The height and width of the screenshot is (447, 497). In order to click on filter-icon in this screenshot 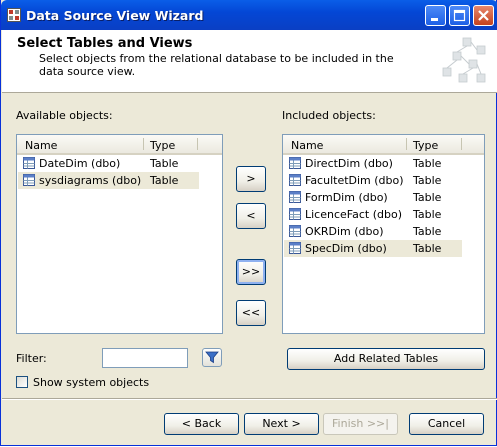, I will do `click(212, 357)`.